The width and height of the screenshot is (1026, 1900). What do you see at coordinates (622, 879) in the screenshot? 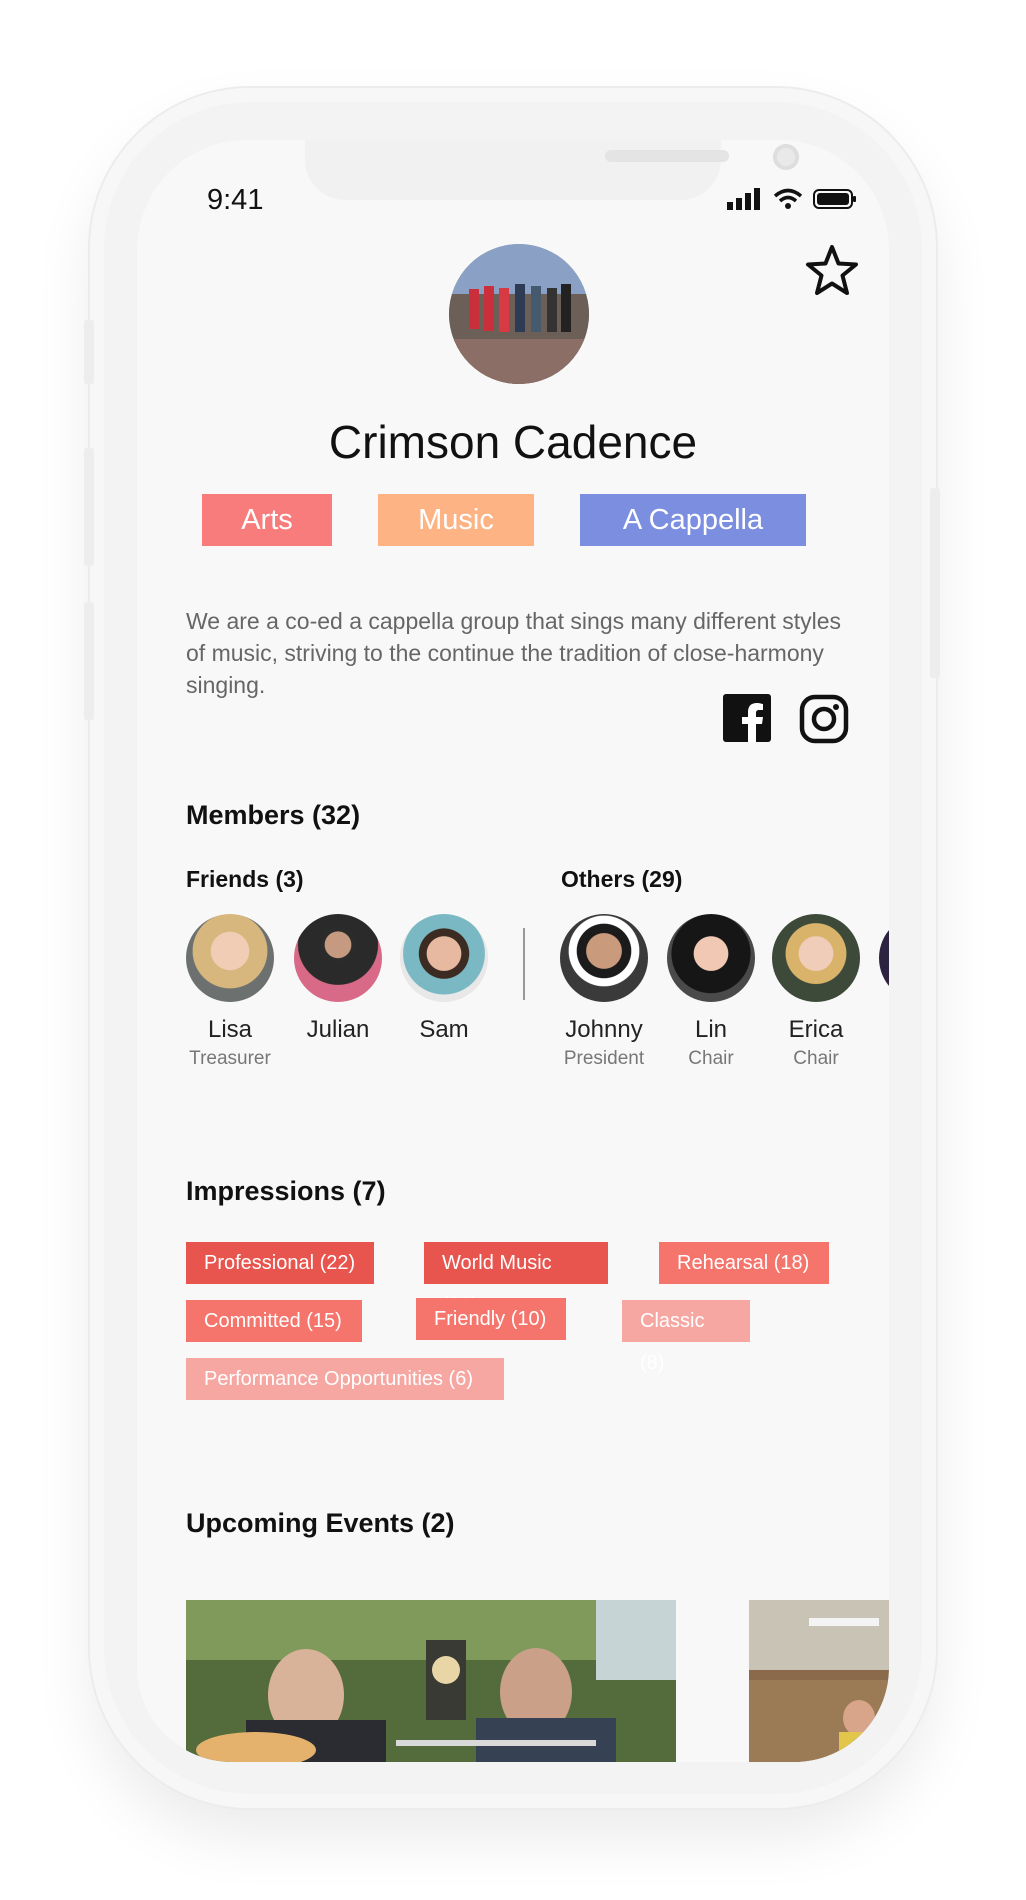
I see `others-title: Others (29)` at bounding box center [622, 879].